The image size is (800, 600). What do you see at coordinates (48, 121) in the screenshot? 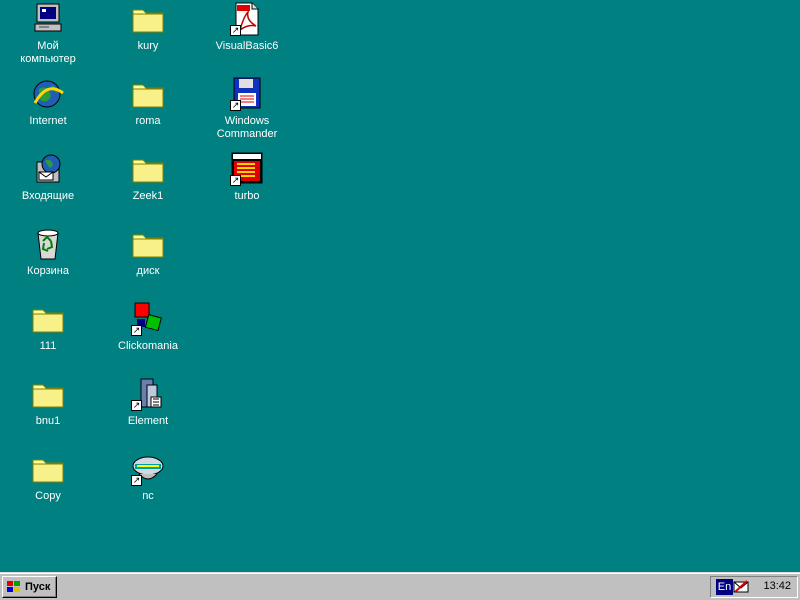
I see `desktop-icon-label: Internet` at bounding box center [48, 121].